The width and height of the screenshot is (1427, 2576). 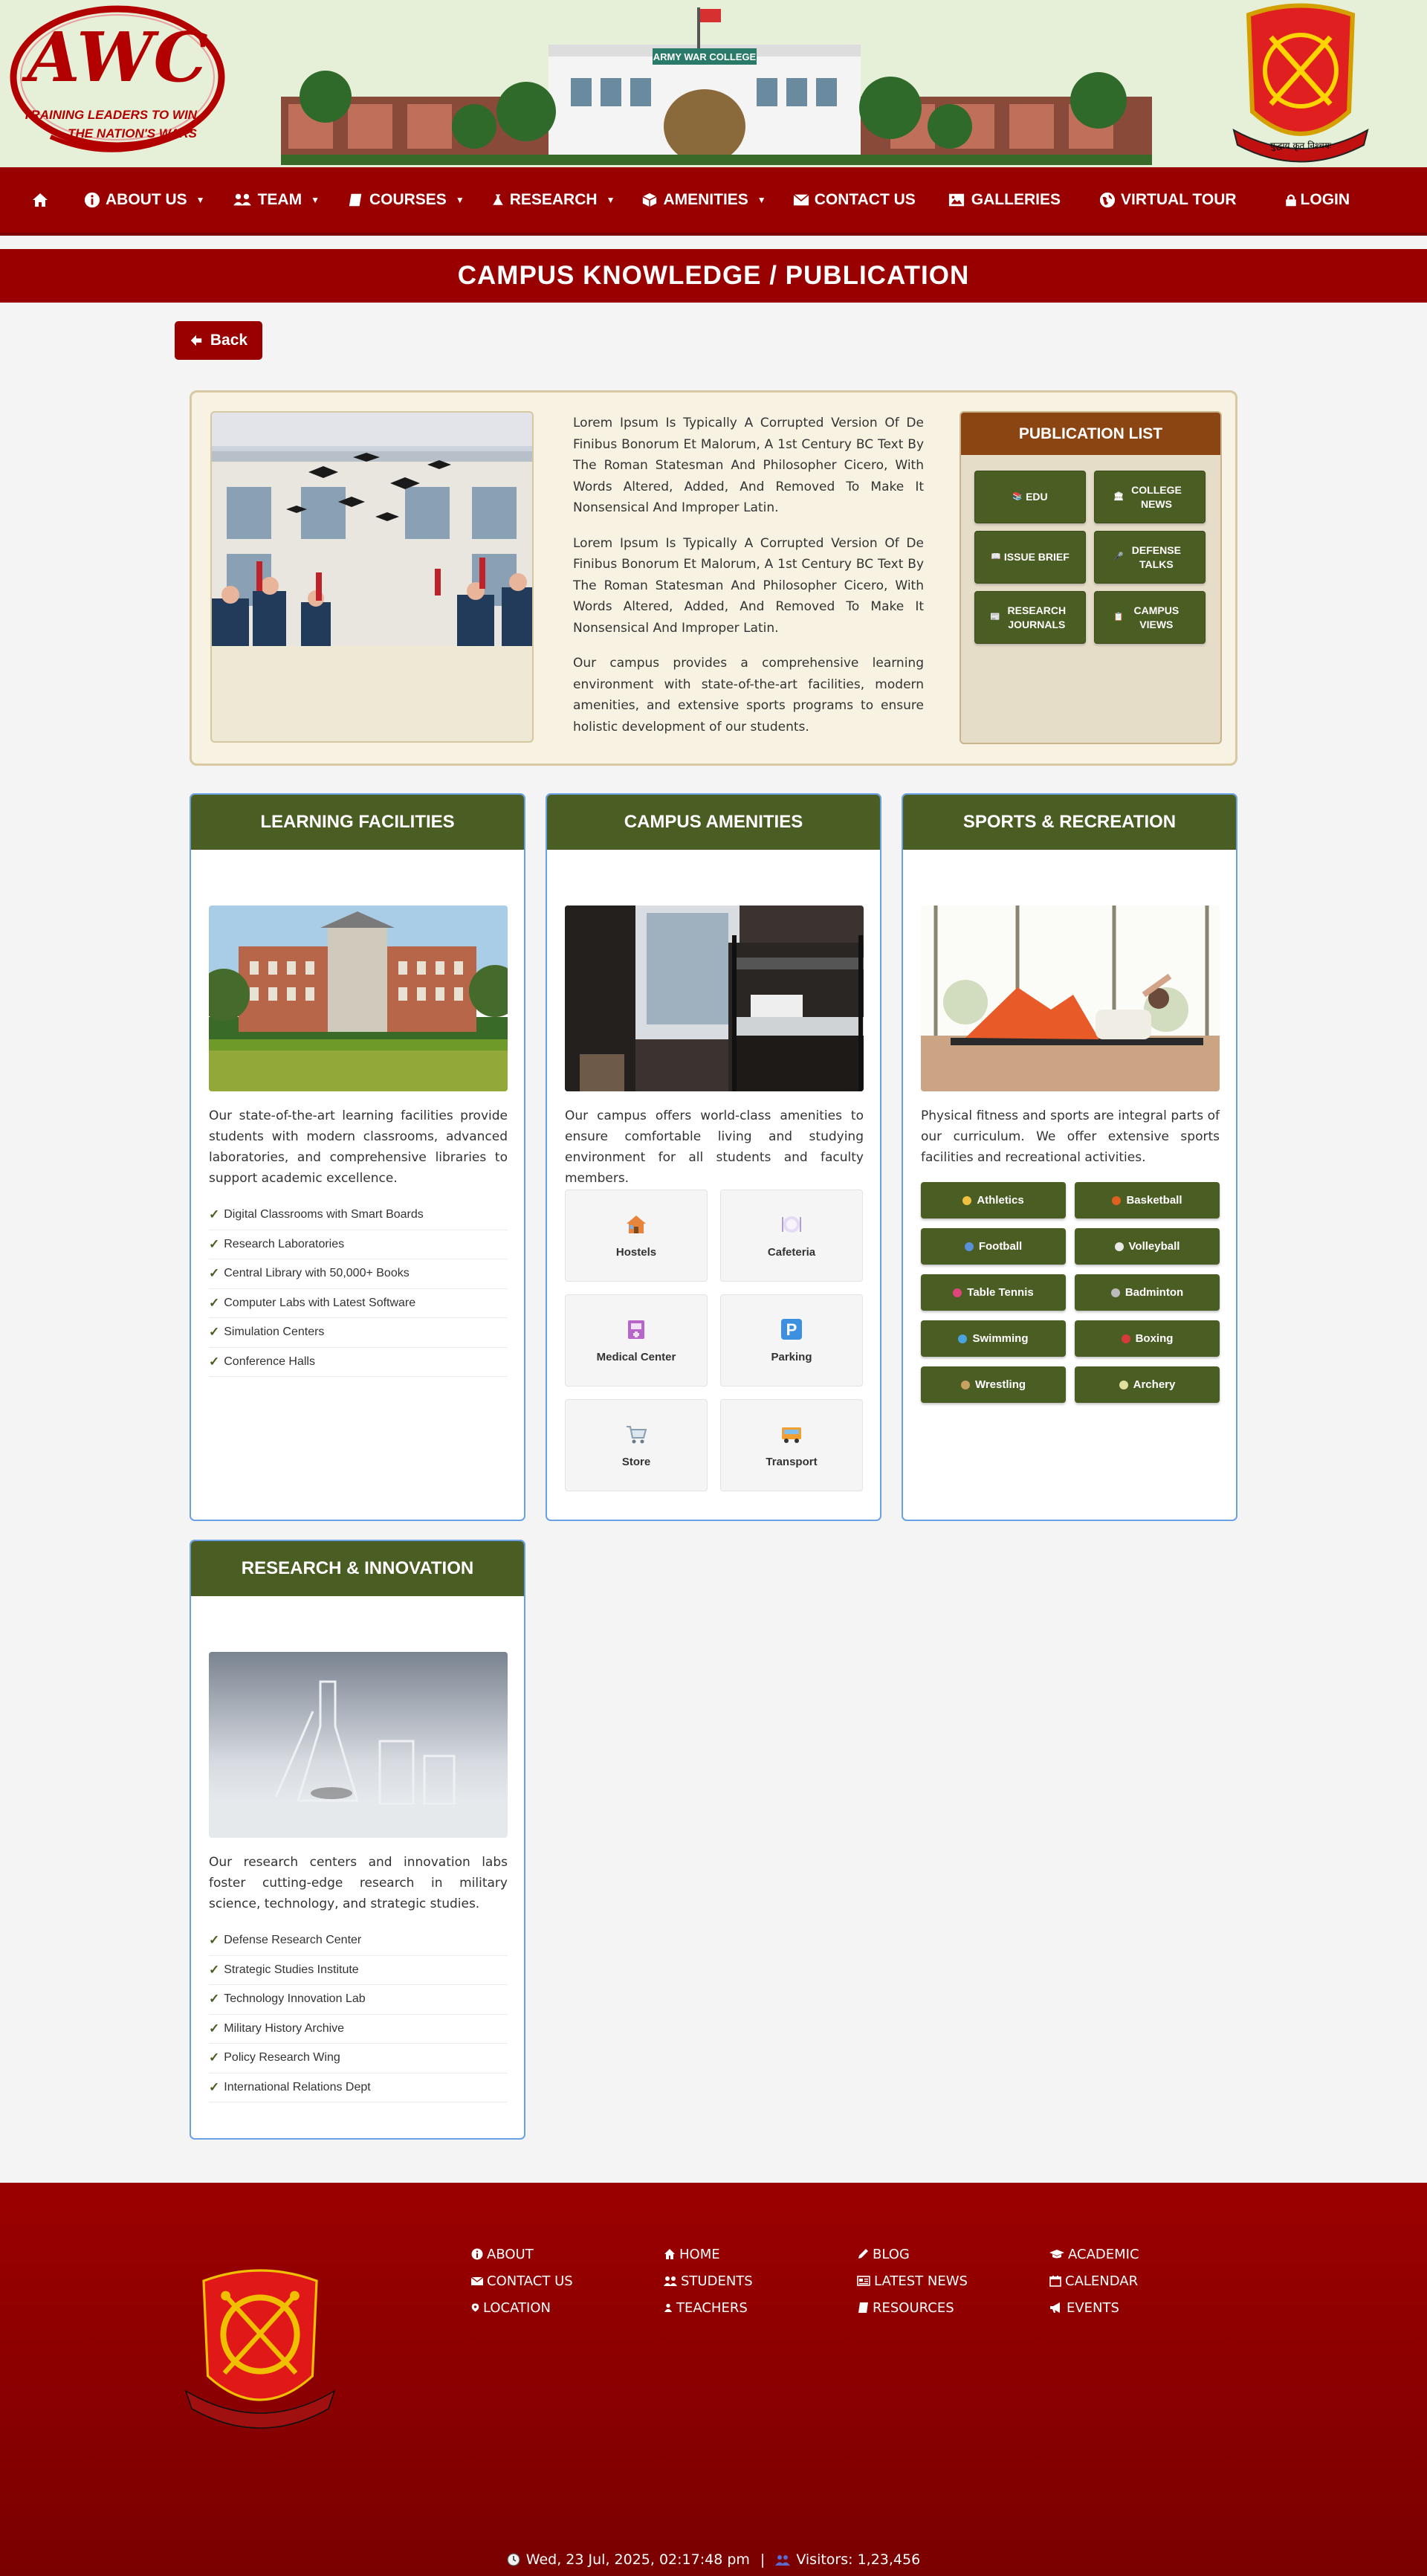 I want to click on nav-login: LOGIN, so click(x=1317, y=200).